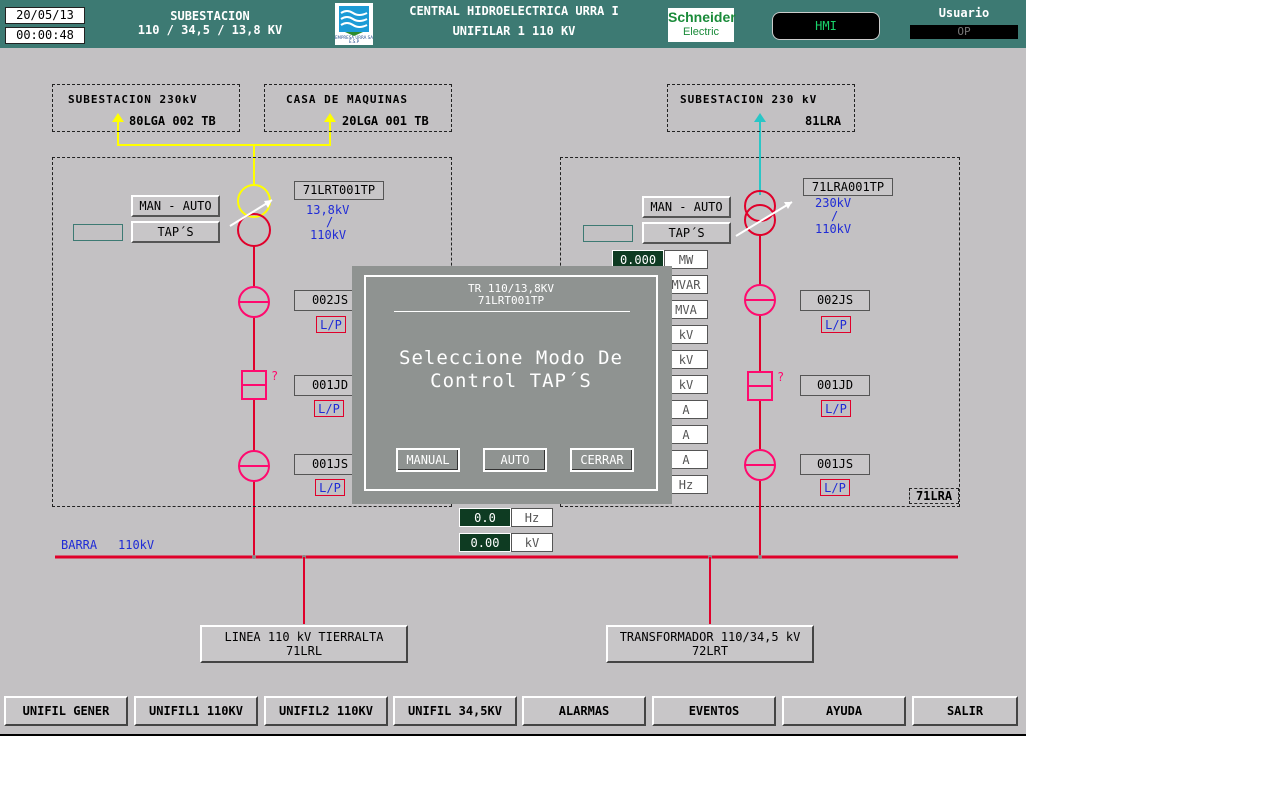 This screenshot has height=800, width=1280. What do you see at coordinates (515, 460) in the screenshot?
I see `auto-button: AUTO` at bounding box center [515, 460].